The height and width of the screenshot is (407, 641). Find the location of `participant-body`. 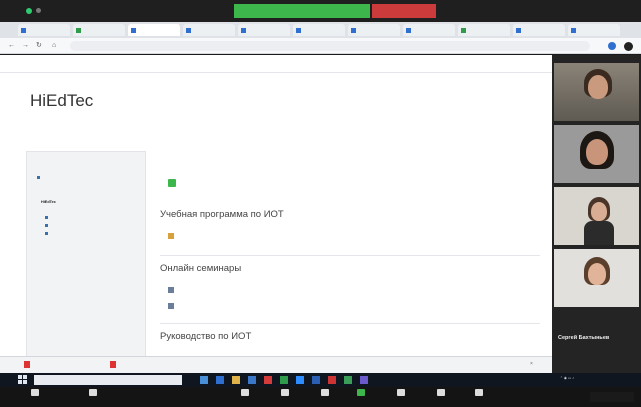

participant-body is located at coordinates (599, 233).